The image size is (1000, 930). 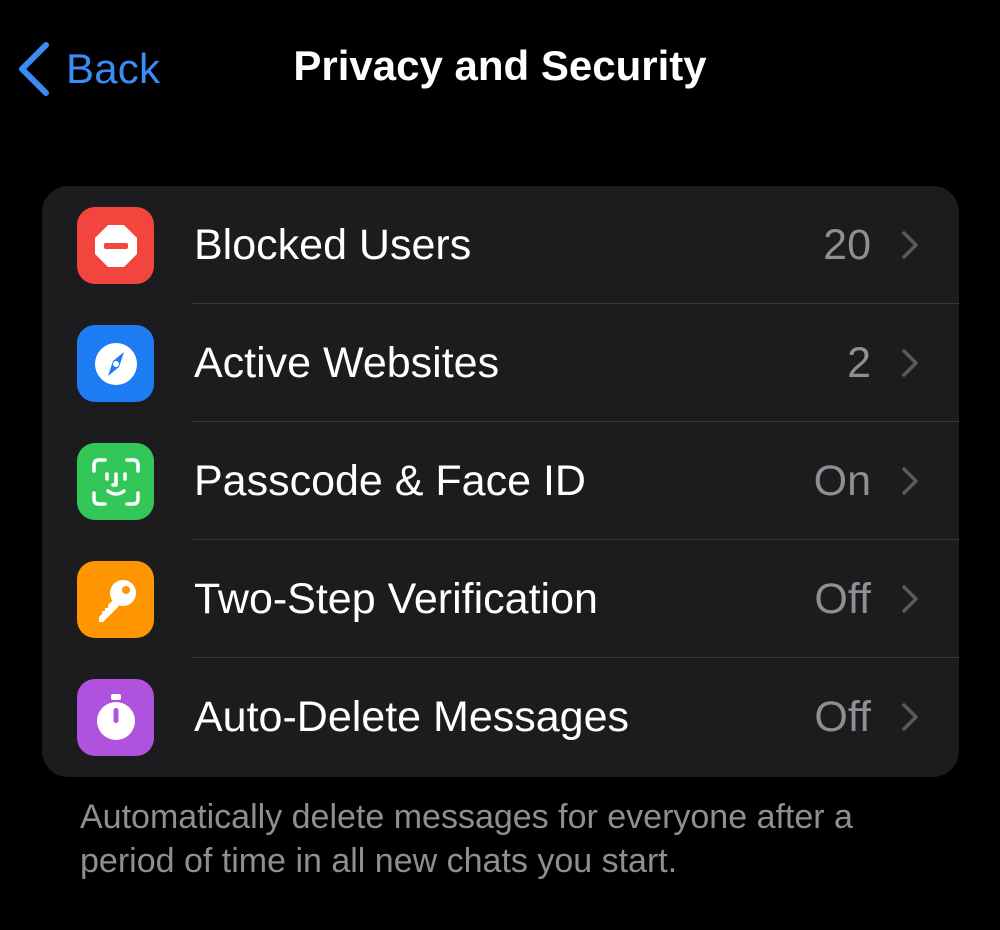 I want to click on blocked-users-label: Blocked Users, so click(x=333, y=245).